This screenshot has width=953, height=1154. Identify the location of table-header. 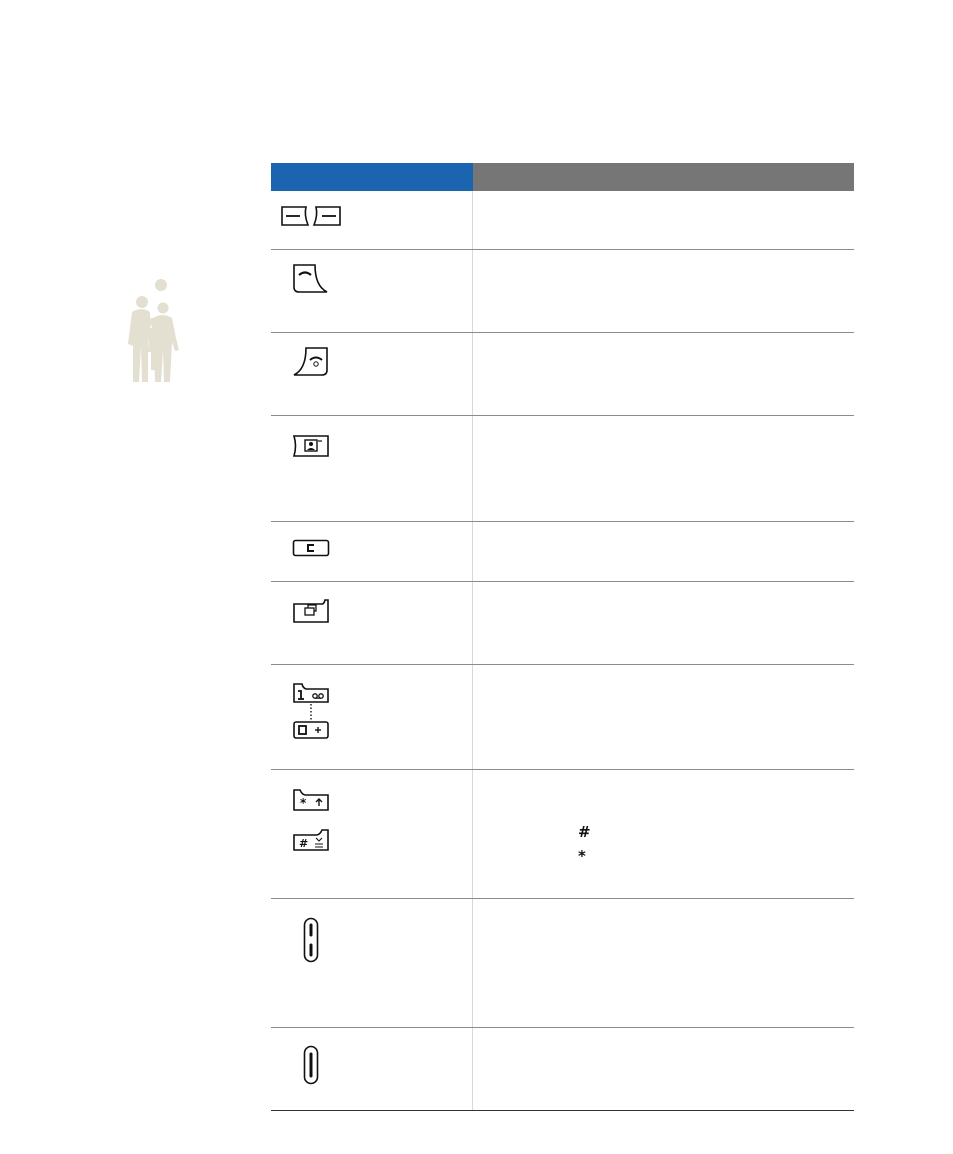
(562, 177).